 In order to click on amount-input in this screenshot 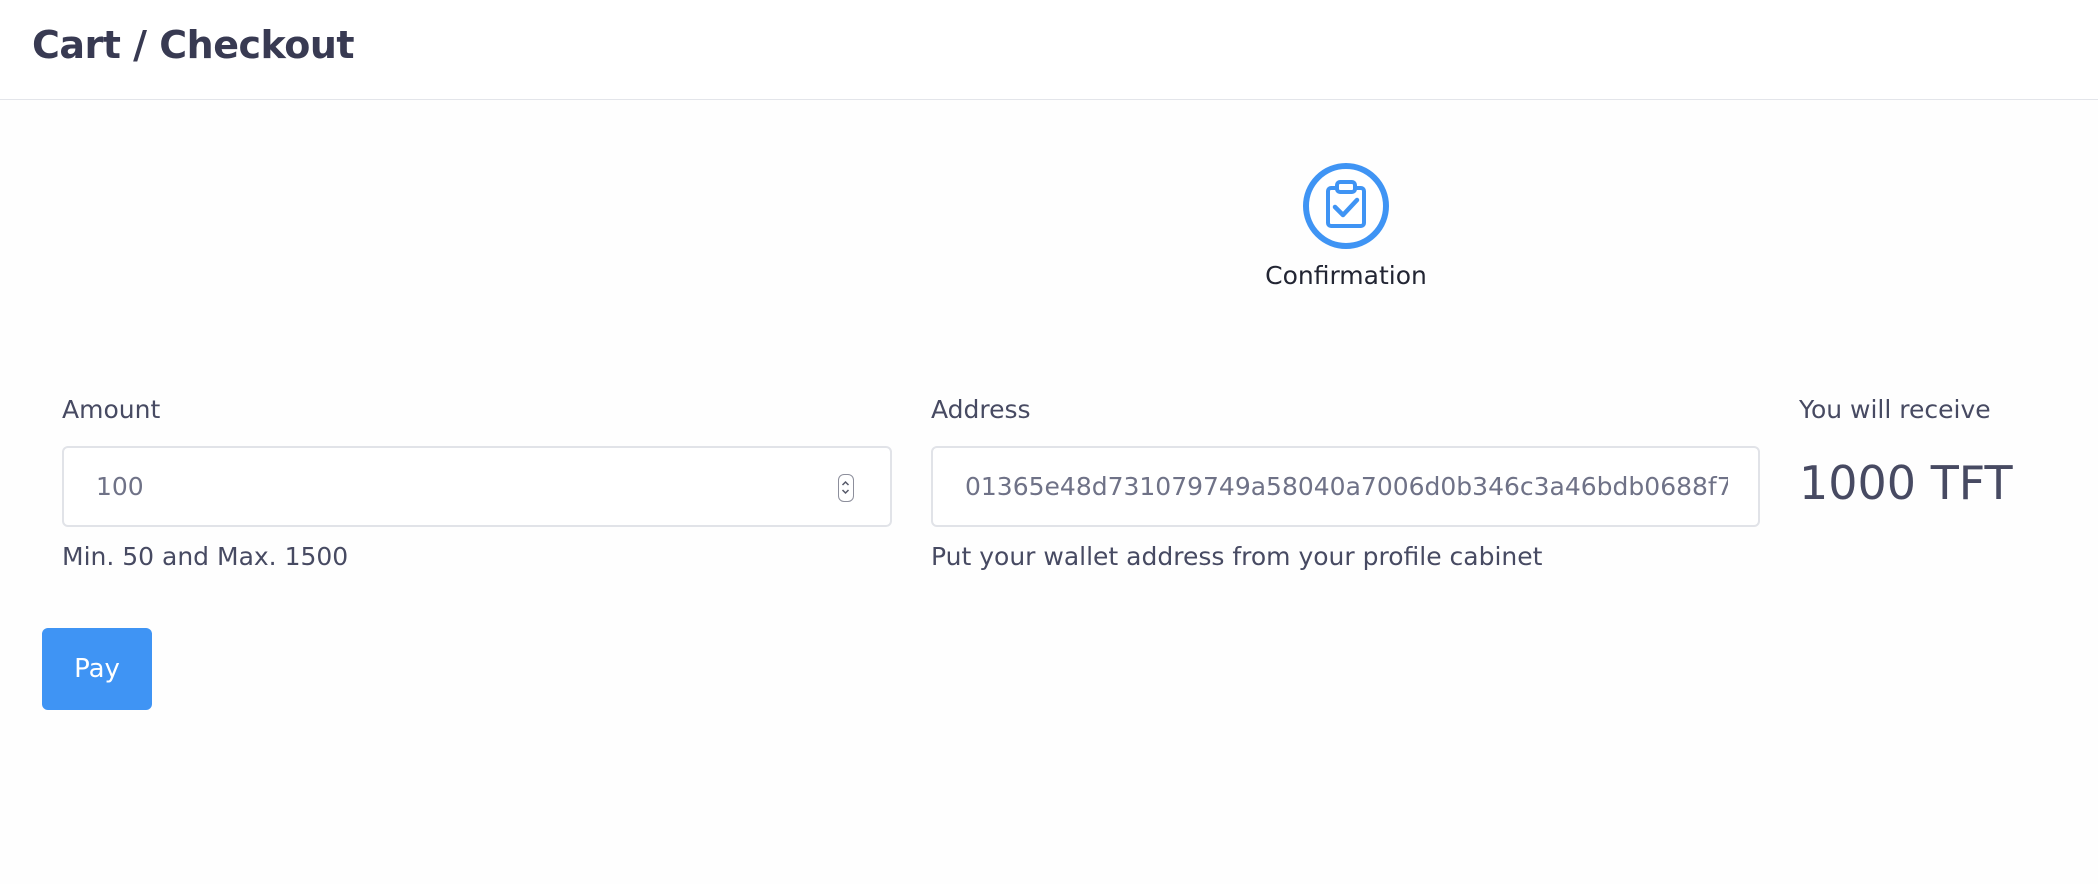, I will do `click(477, 486)`.